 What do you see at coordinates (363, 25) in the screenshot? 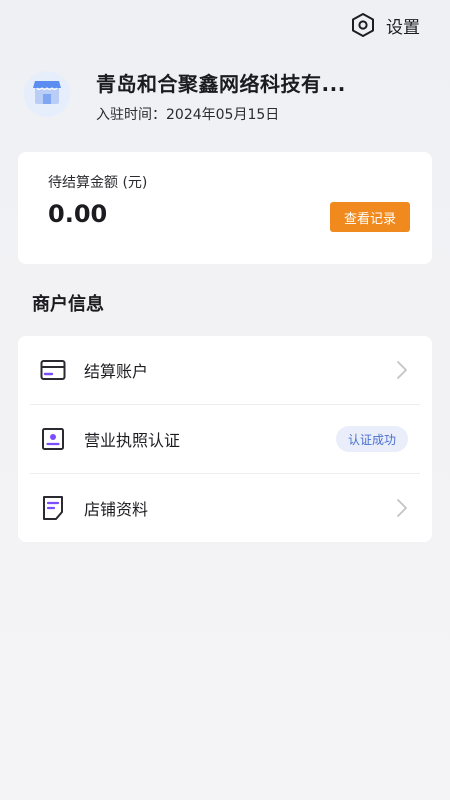
I see `settings-hexagon-icon` at bounding box center [363, 25].